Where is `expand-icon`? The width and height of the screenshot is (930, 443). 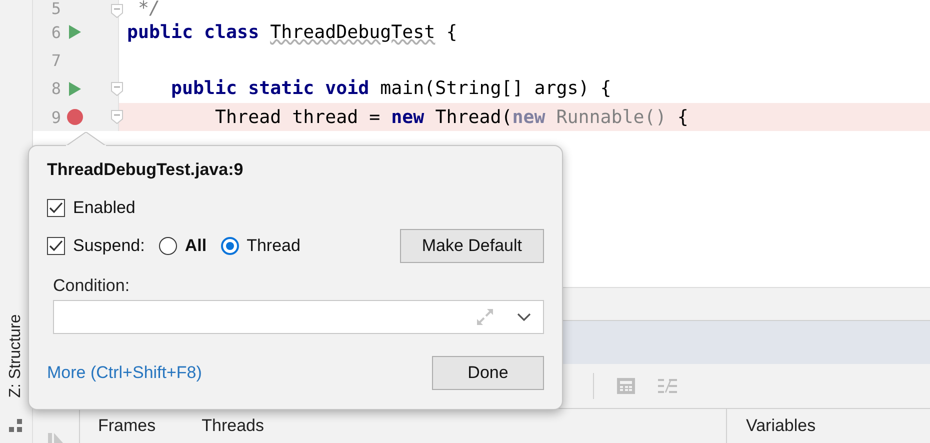
expand-icon is located at coordinates (485, 317).